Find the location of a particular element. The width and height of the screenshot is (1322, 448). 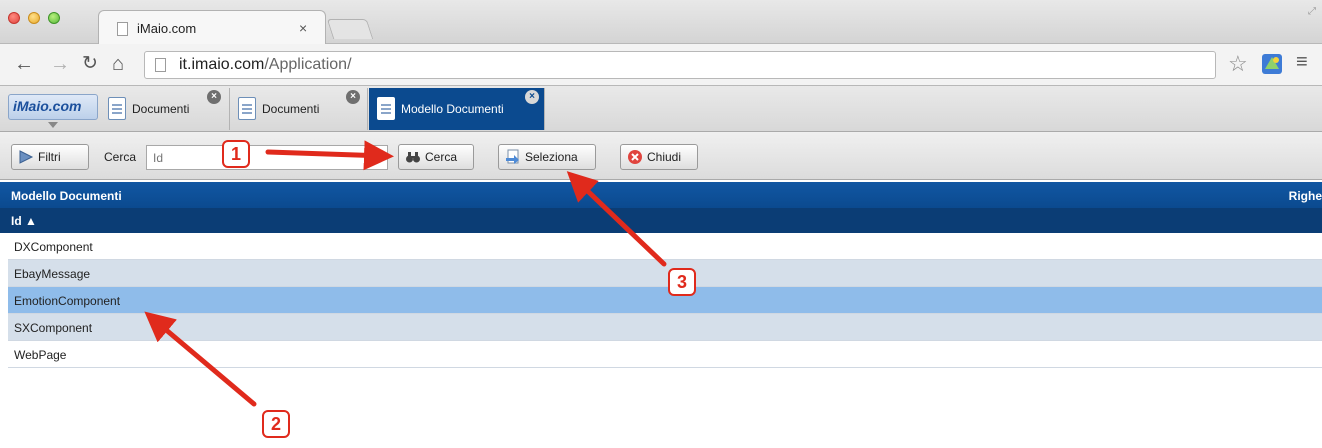

cerca-label: Cerca is located at coordinates (120, 157).